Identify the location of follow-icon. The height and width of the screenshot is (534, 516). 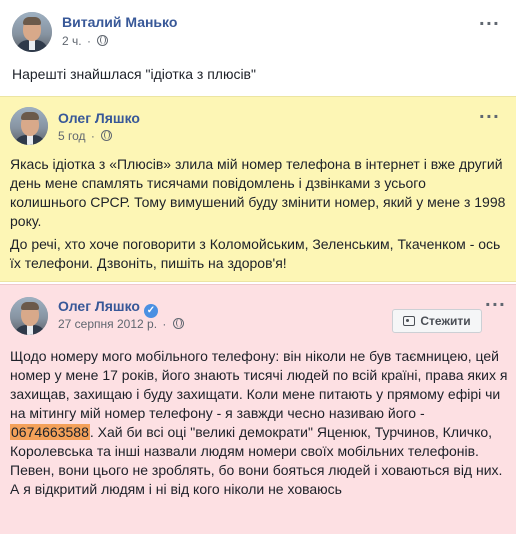
(409, 321).